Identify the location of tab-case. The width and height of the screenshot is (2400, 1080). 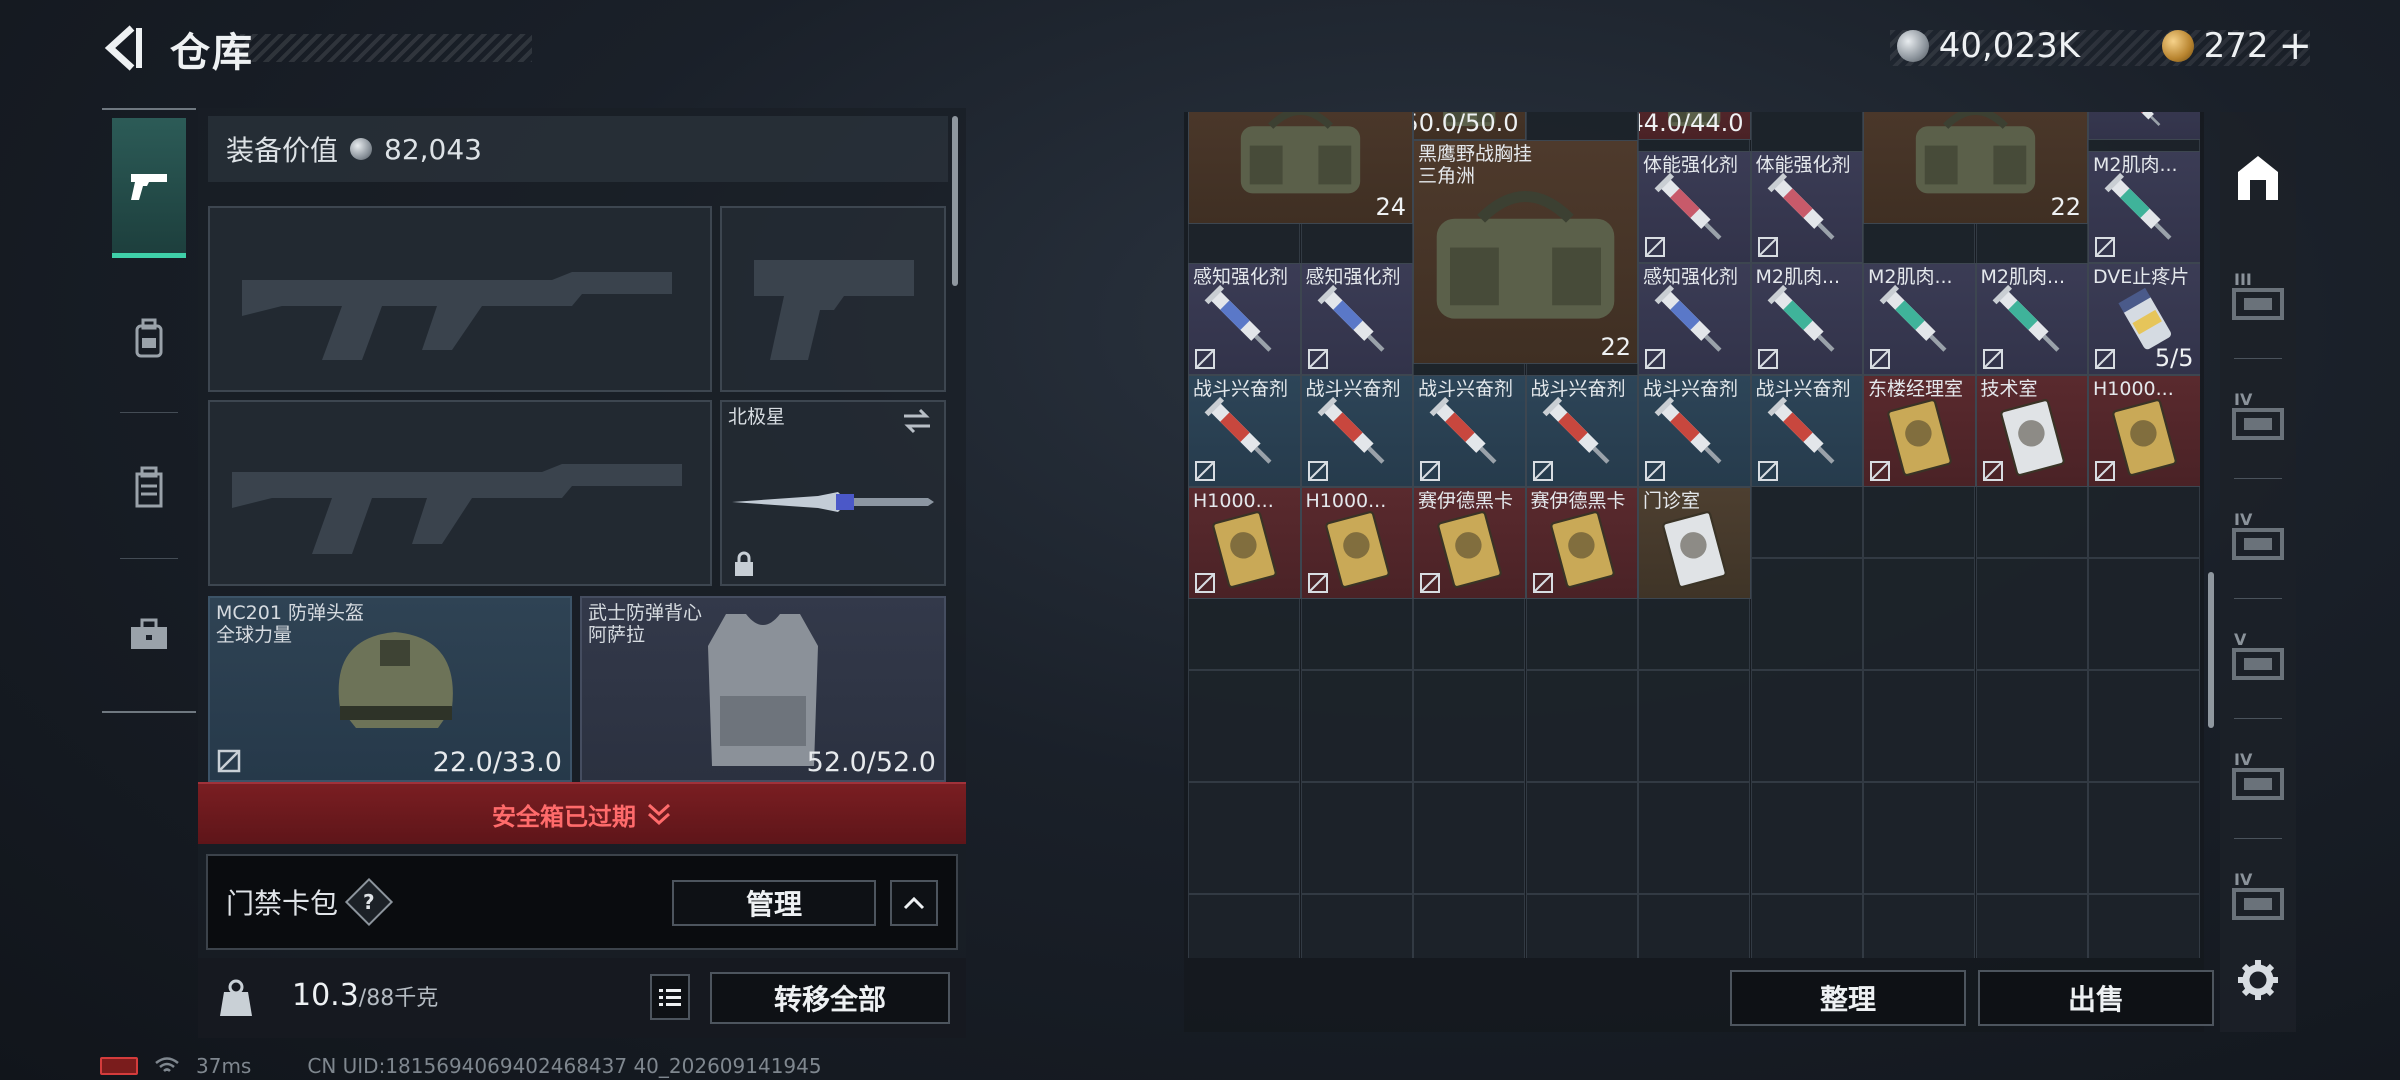
(149, 635).